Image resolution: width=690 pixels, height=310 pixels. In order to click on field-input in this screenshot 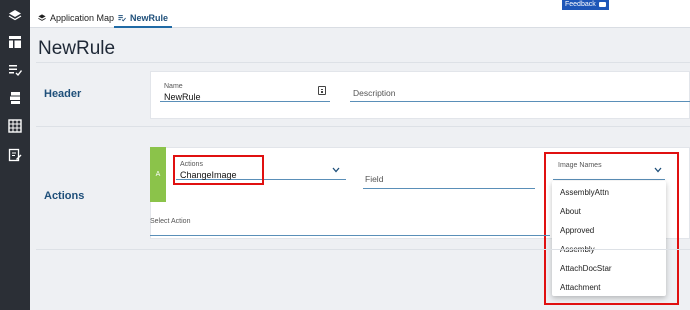, I will do `click(449, 180)`.